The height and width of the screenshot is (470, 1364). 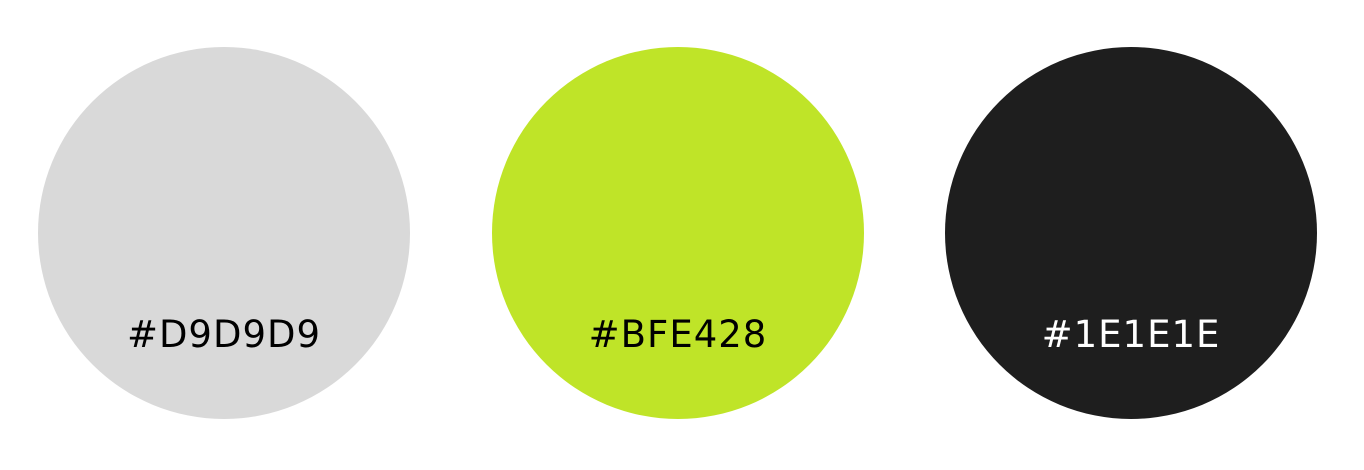 I want to click on color-swatch-hex-label: #1E1E1E, so click(x=1131, y=334).